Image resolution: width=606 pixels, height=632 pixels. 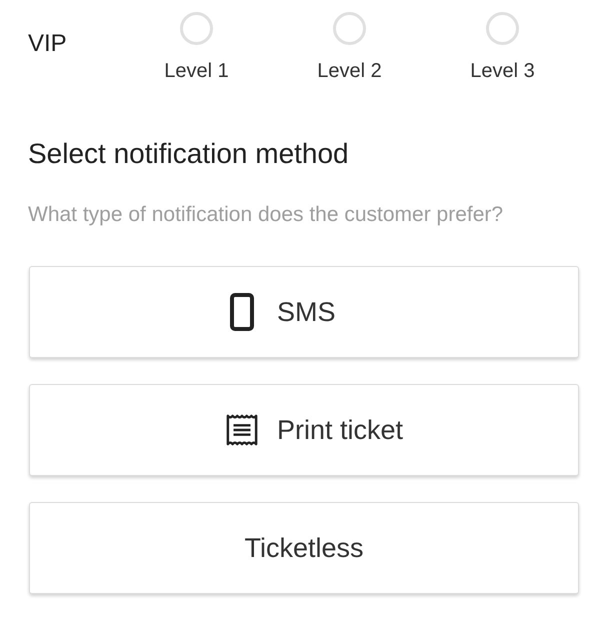 What do you see at coordinates (502, 71) in the screenshot?
I see `level-label: Level 3` at bounding box center [502, 71].